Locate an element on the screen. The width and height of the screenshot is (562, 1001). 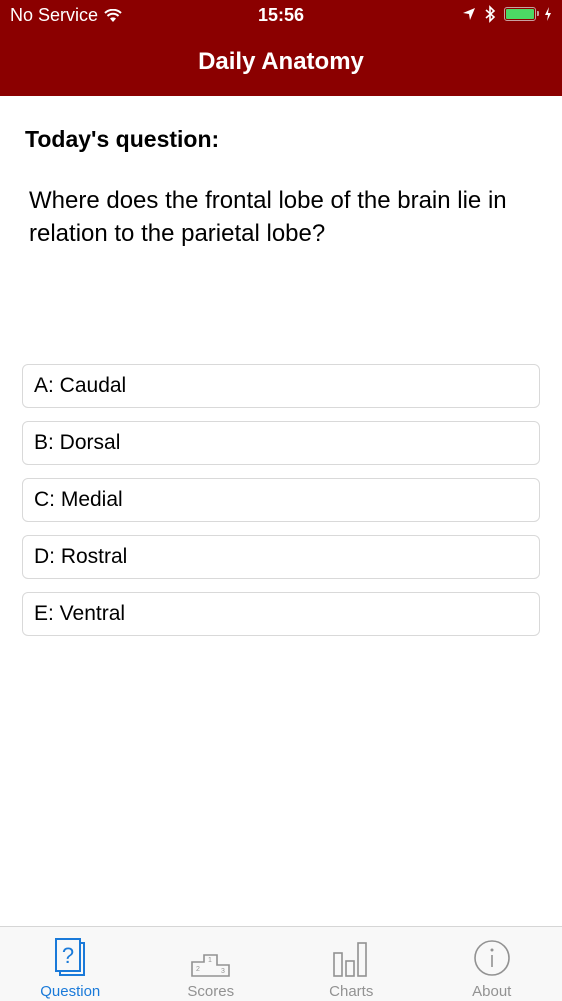
answer-option-a: A: Caudal is located at coordinates (281, 386).